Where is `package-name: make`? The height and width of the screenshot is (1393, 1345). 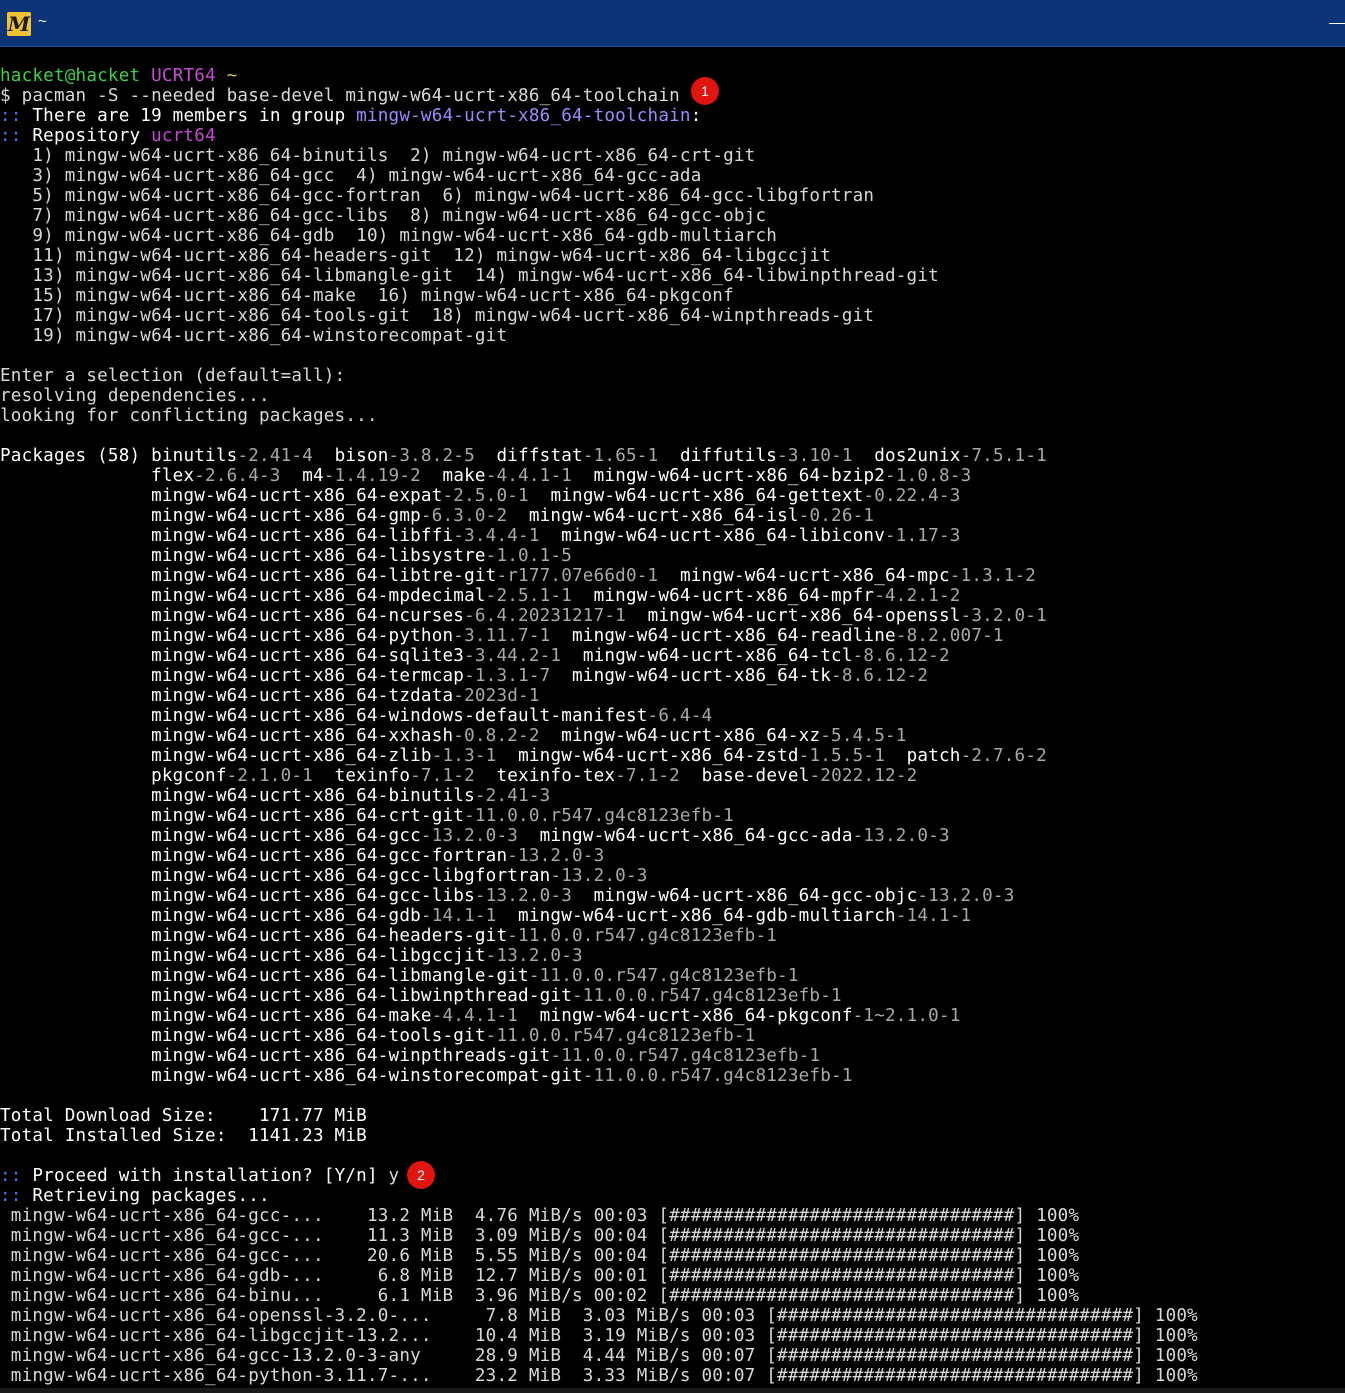
package-name: make is located at coordinates (464, 476).